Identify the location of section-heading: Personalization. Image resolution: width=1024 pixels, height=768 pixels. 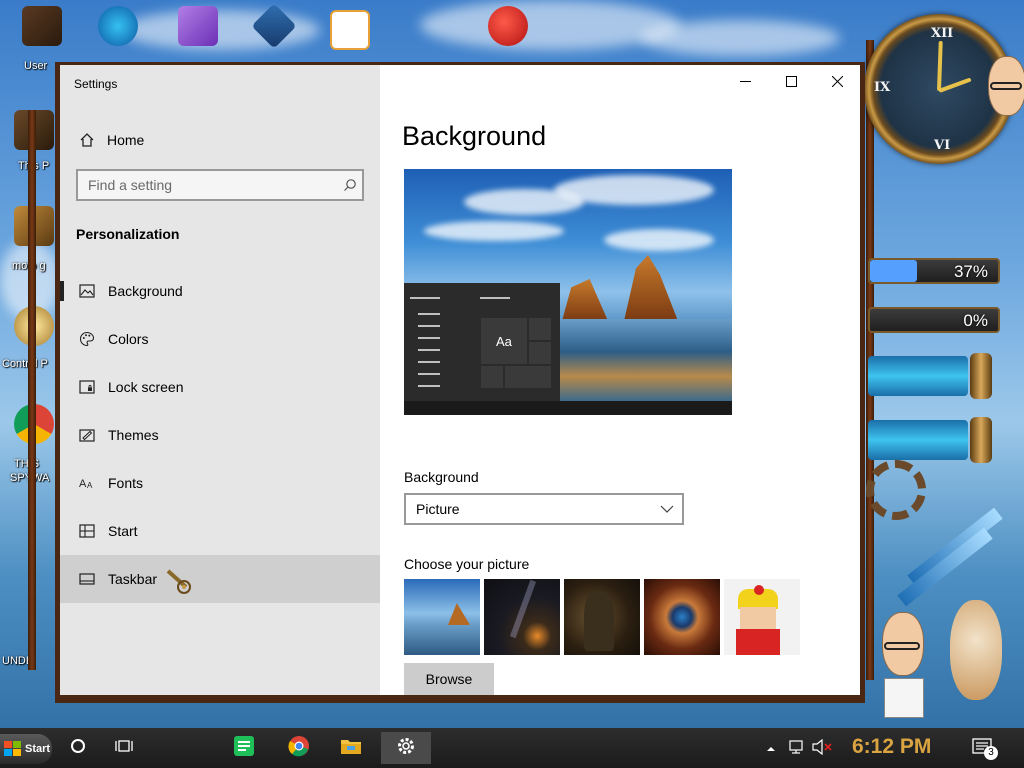
(128, 234).